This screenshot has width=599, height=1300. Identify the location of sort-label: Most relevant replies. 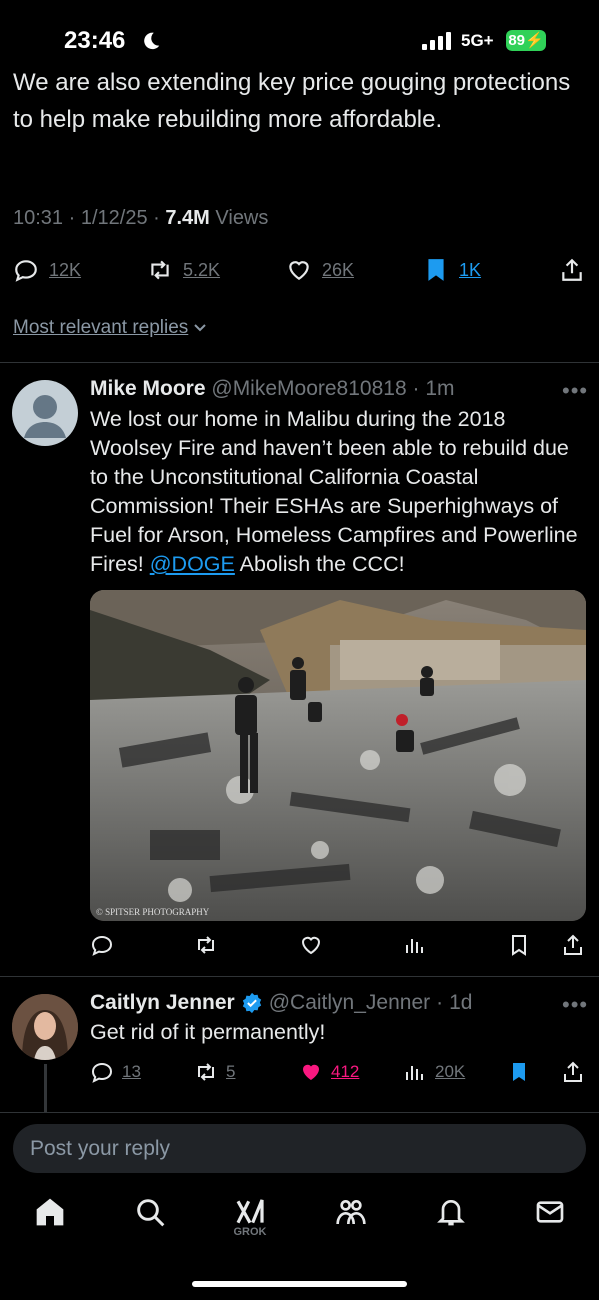
(101, 327).